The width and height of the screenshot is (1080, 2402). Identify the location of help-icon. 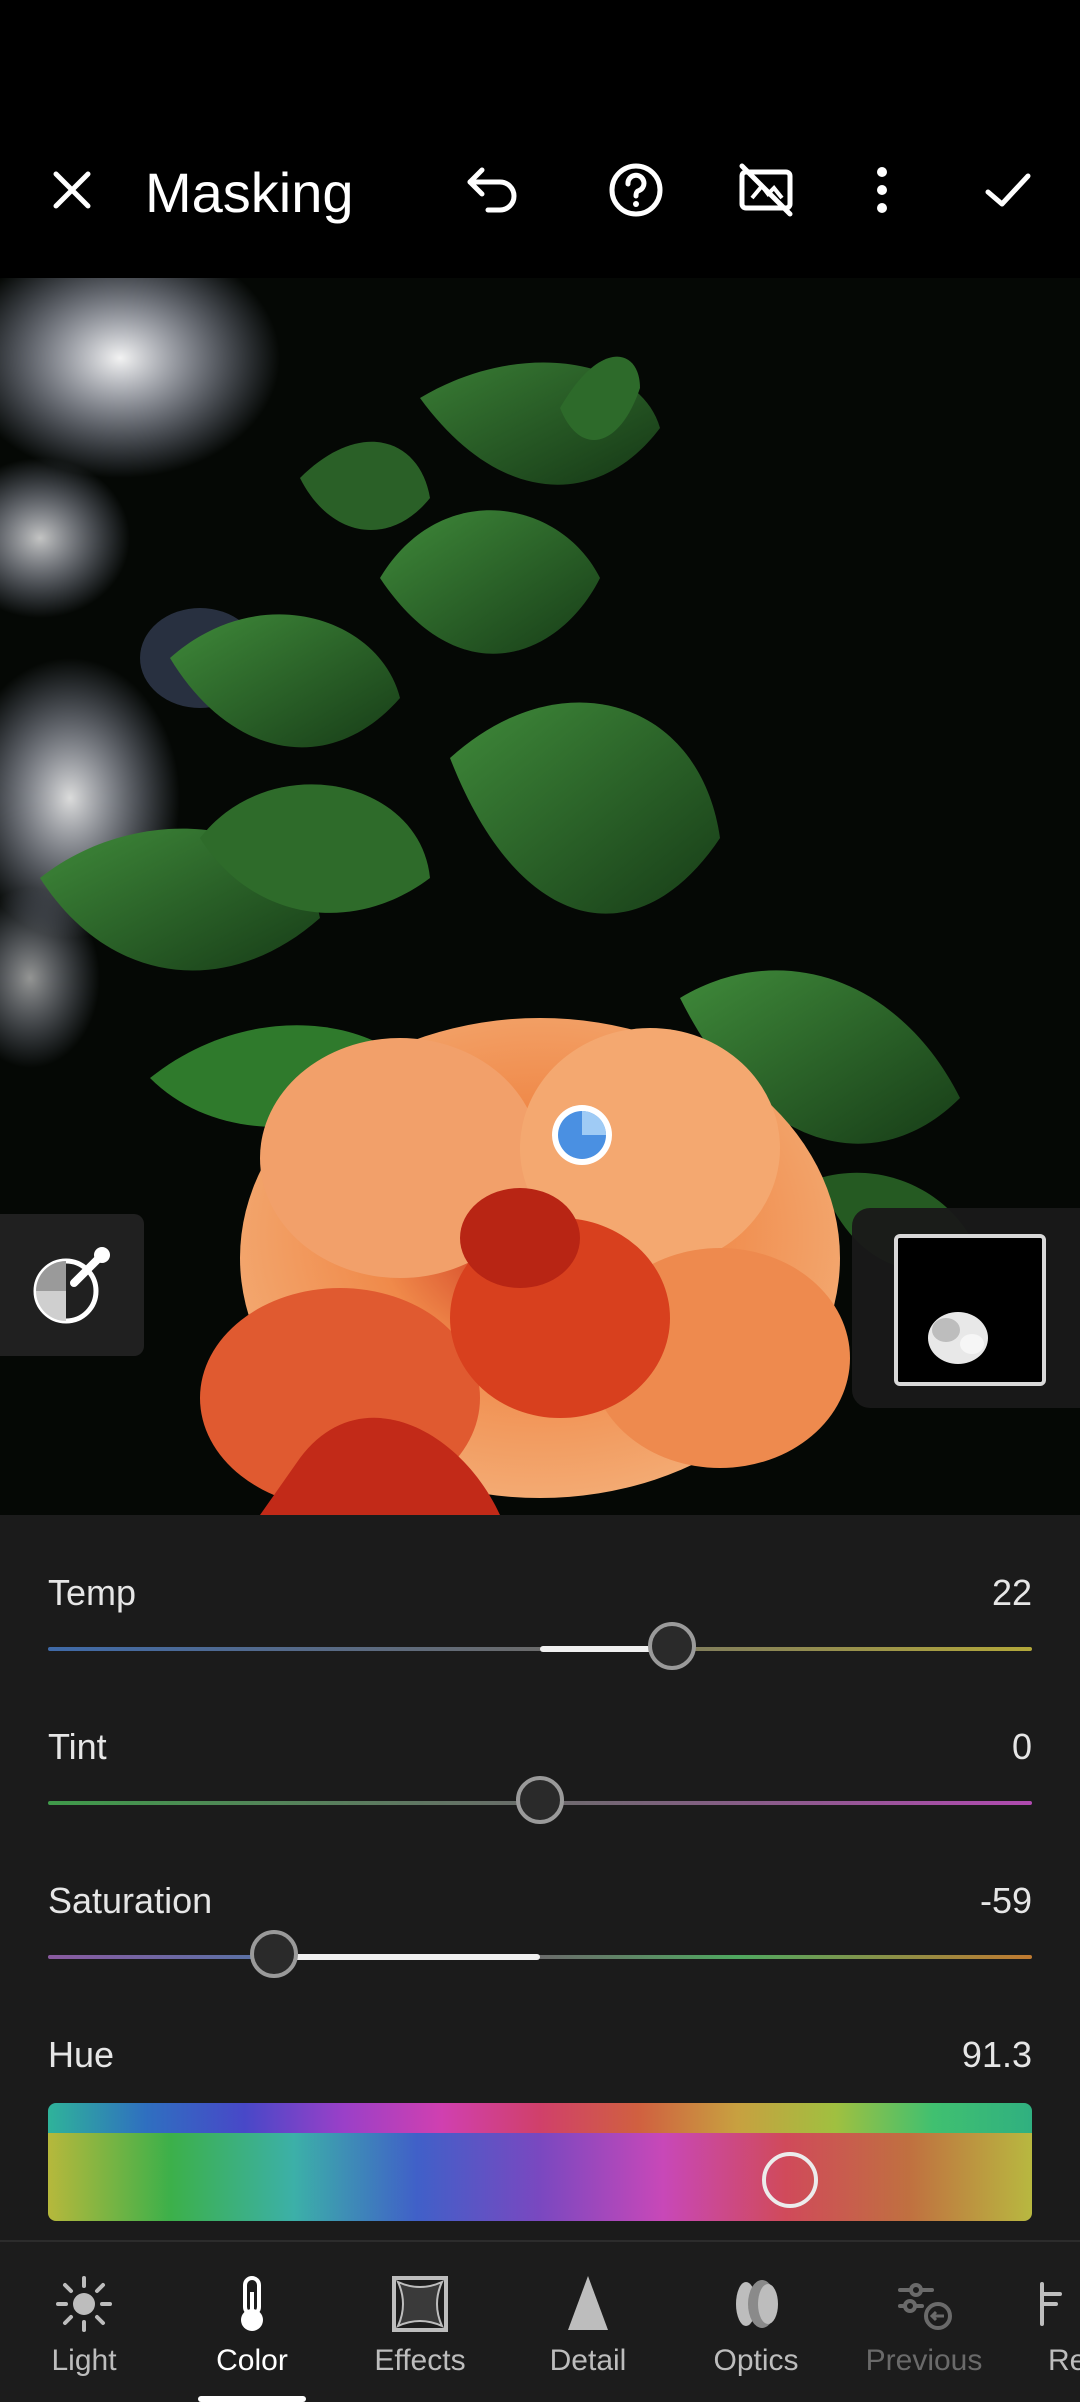
(636, 190).